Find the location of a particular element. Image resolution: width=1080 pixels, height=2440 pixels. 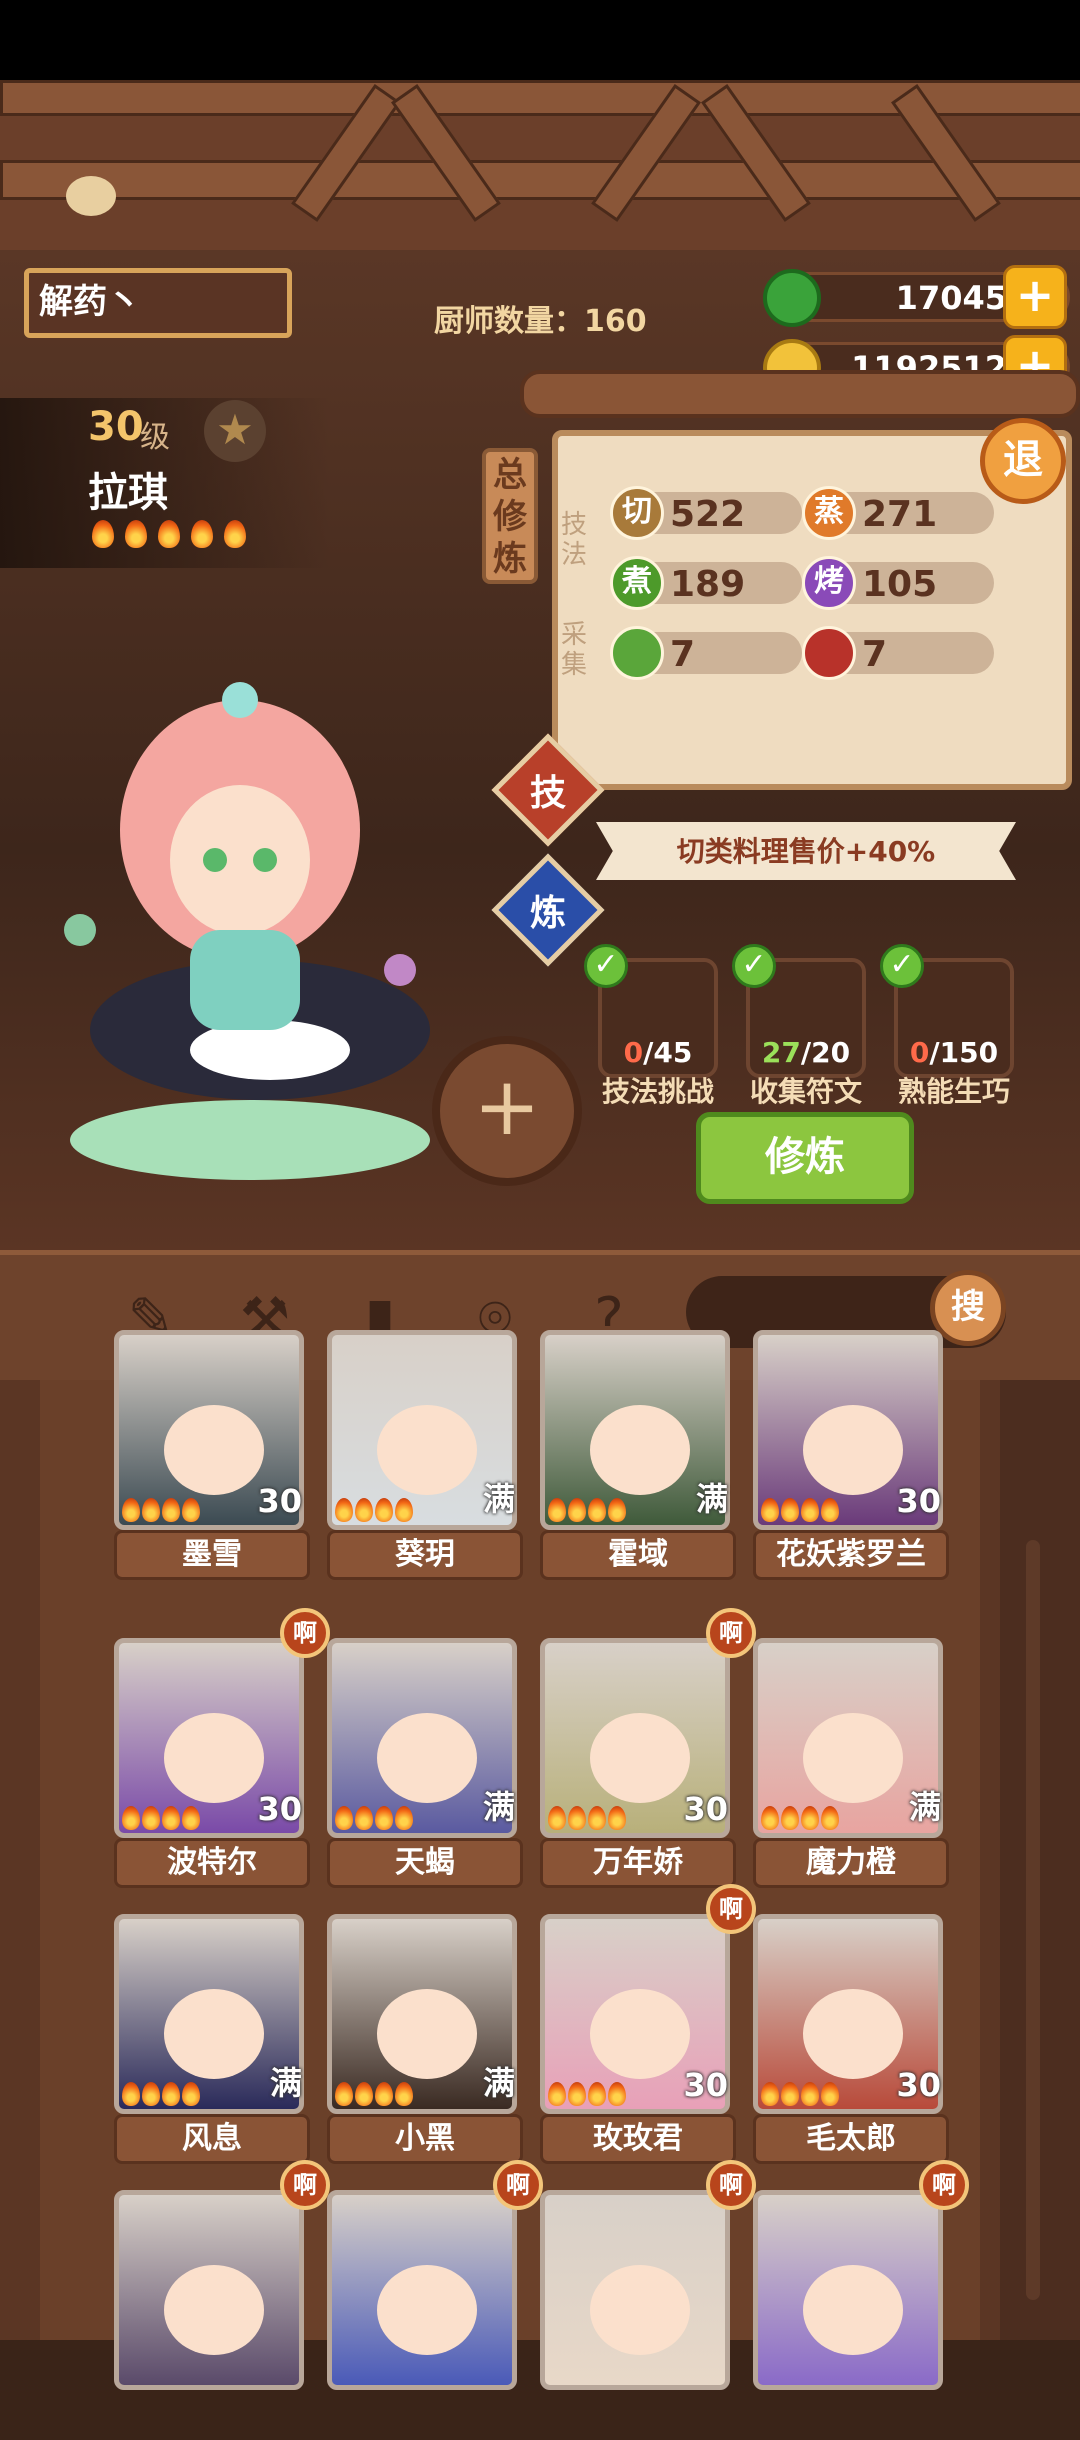

chef-card-name: 波特尔 is located at coordinates (212, 1863).